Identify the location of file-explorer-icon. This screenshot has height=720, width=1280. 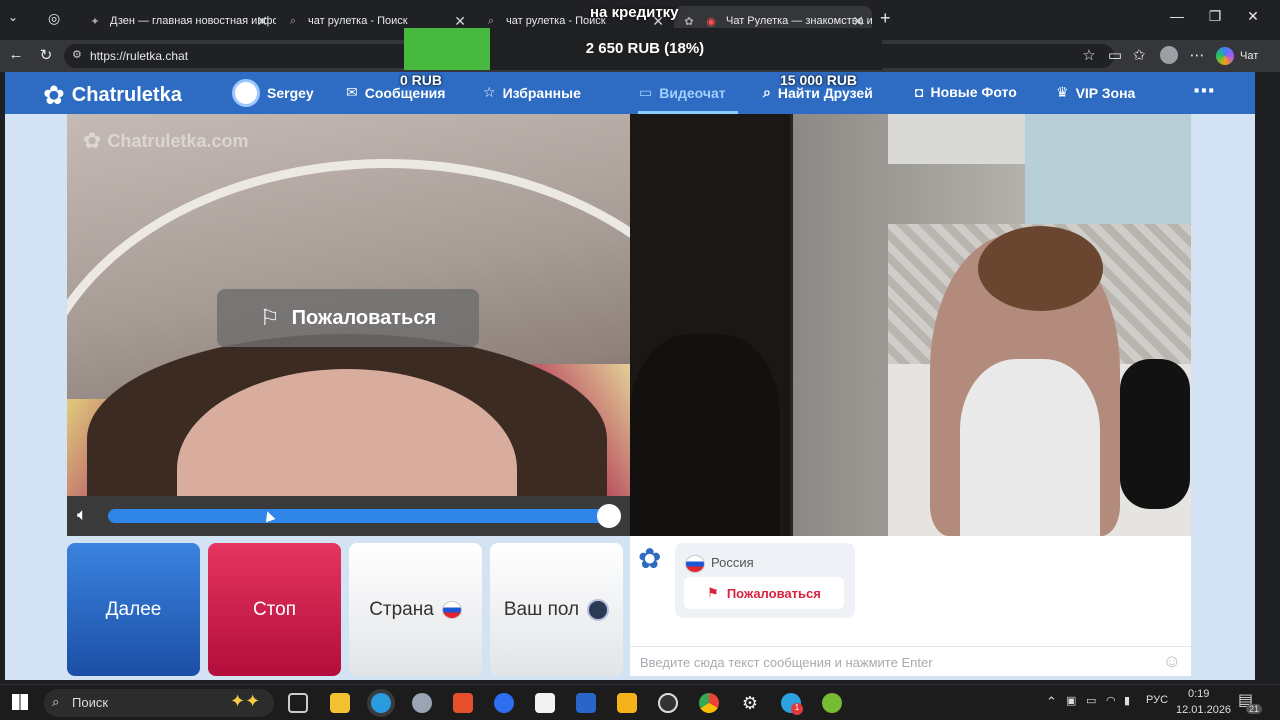
(340, 703).